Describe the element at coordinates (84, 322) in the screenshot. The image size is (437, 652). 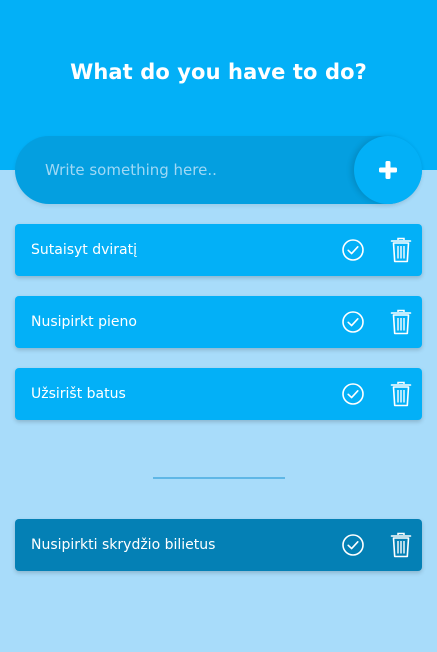
I see `todo-item-label: Nusipirkt pieno` at that location.